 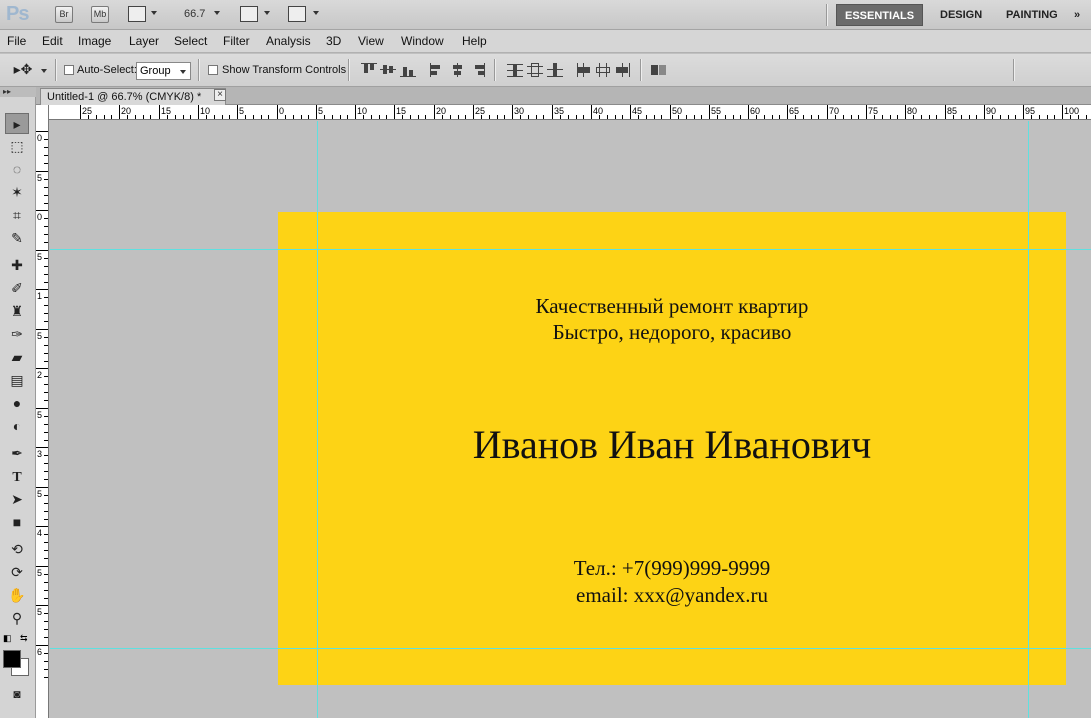 I want to click on hand-tool: ✋, so click(x=17, y=595).